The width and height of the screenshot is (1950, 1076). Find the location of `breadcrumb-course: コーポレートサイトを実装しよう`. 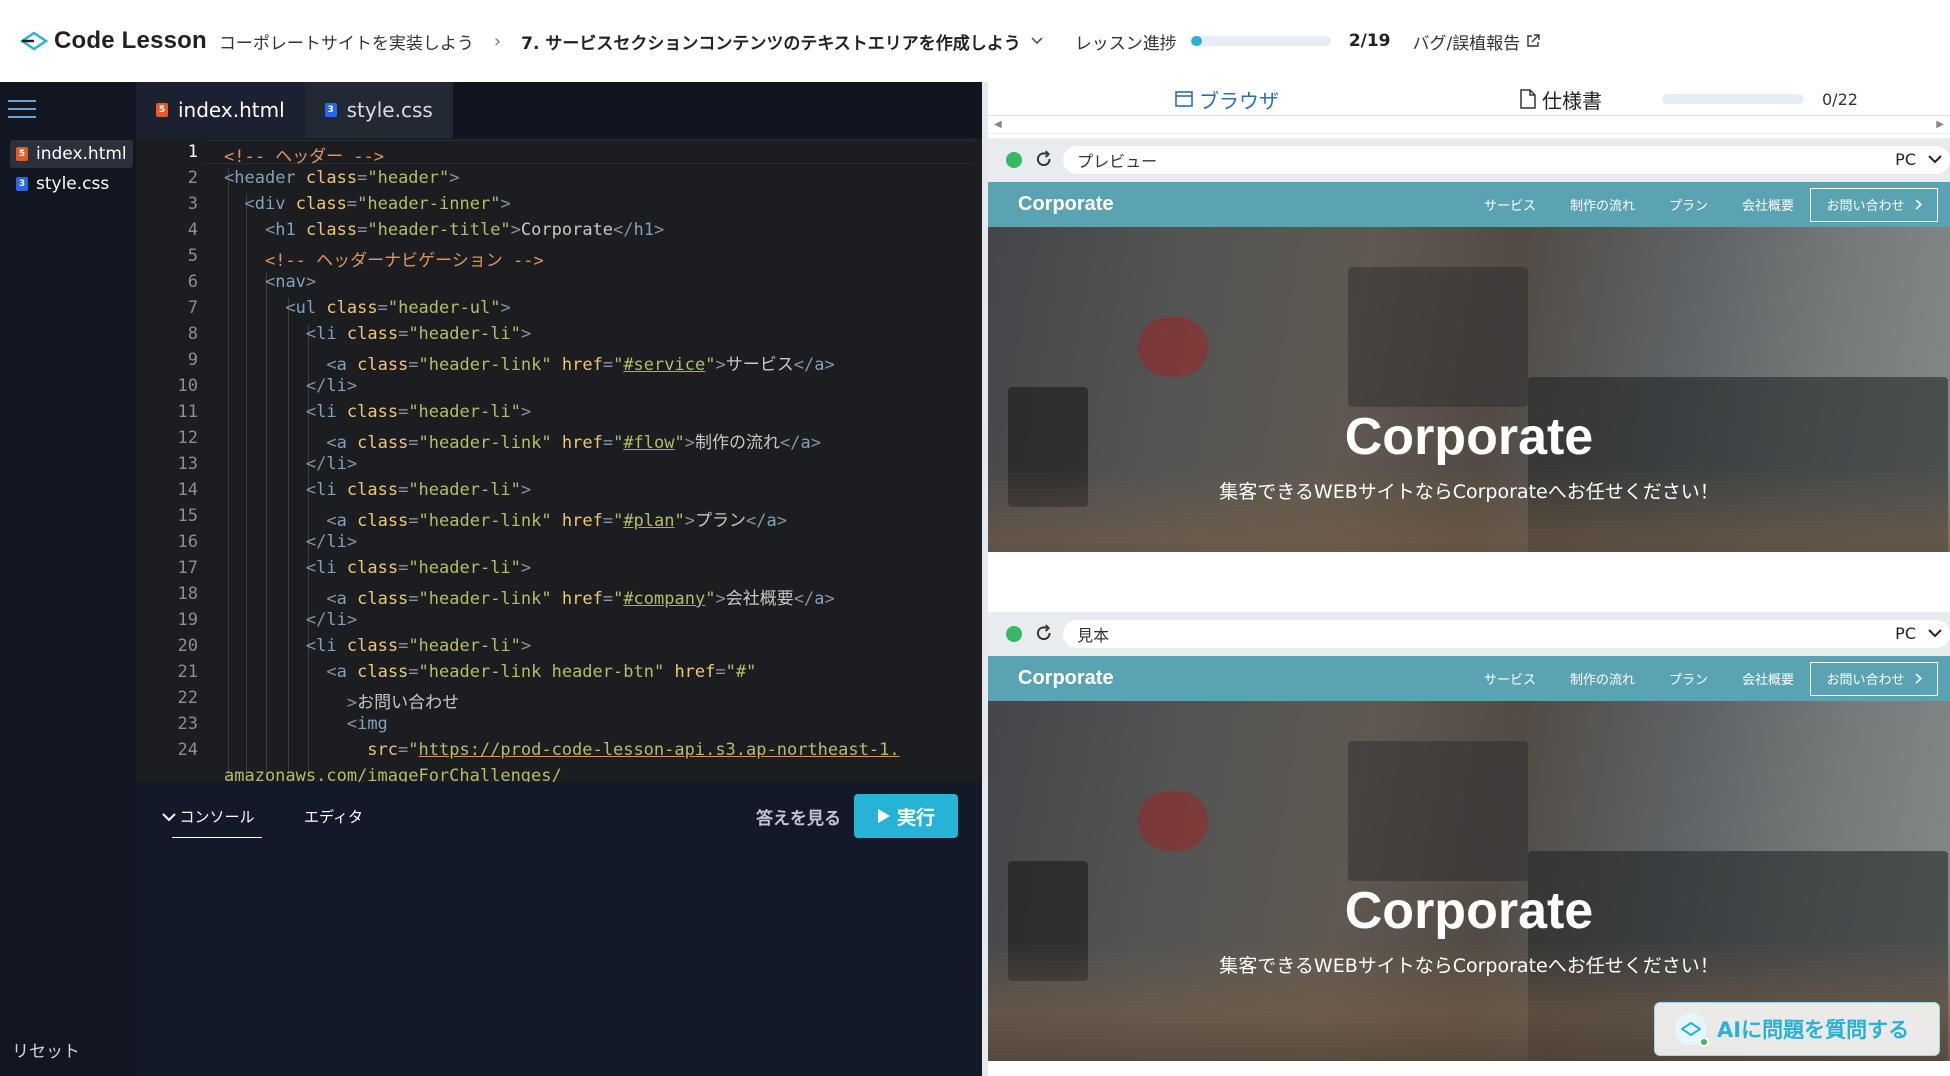

breadcrumb-course: コーポレートサイトを実装しよう is located at coordinates (346, 41).